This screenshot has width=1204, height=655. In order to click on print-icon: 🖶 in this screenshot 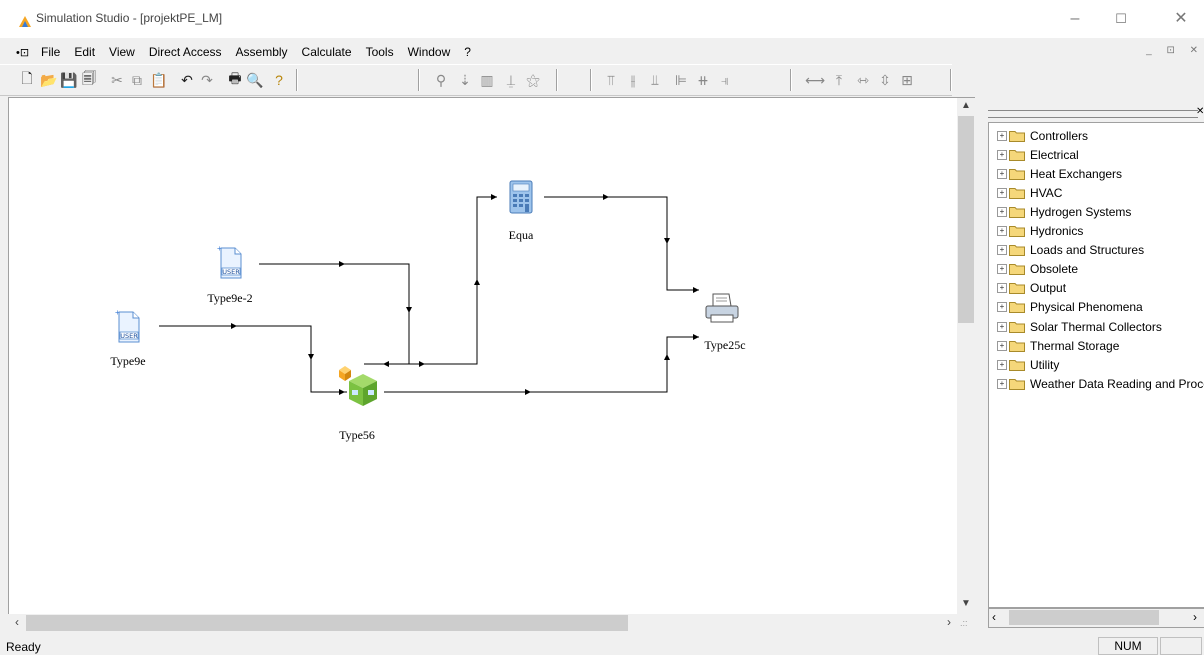, I will do `click(235, 79)`.